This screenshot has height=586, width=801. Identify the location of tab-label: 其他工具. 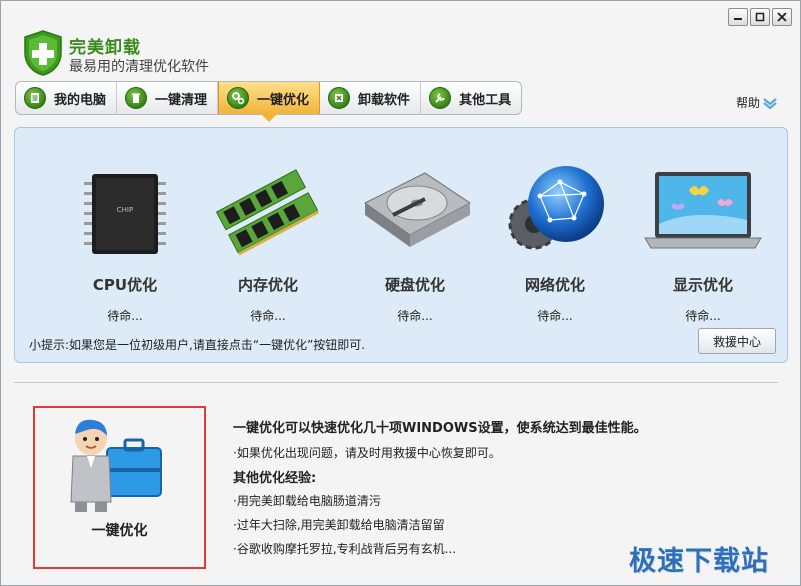
(485, 100).